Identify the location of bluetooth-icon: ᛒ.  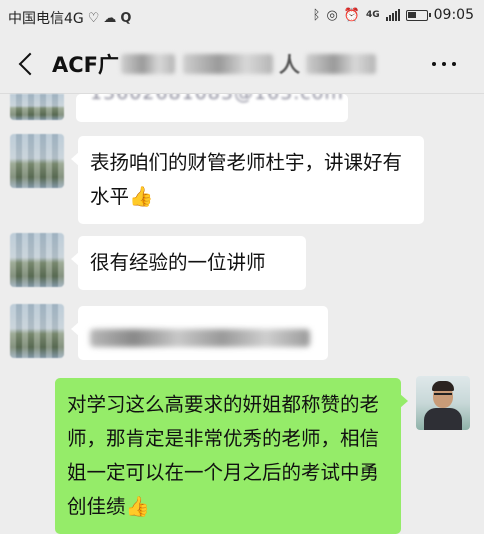
(316, 15).